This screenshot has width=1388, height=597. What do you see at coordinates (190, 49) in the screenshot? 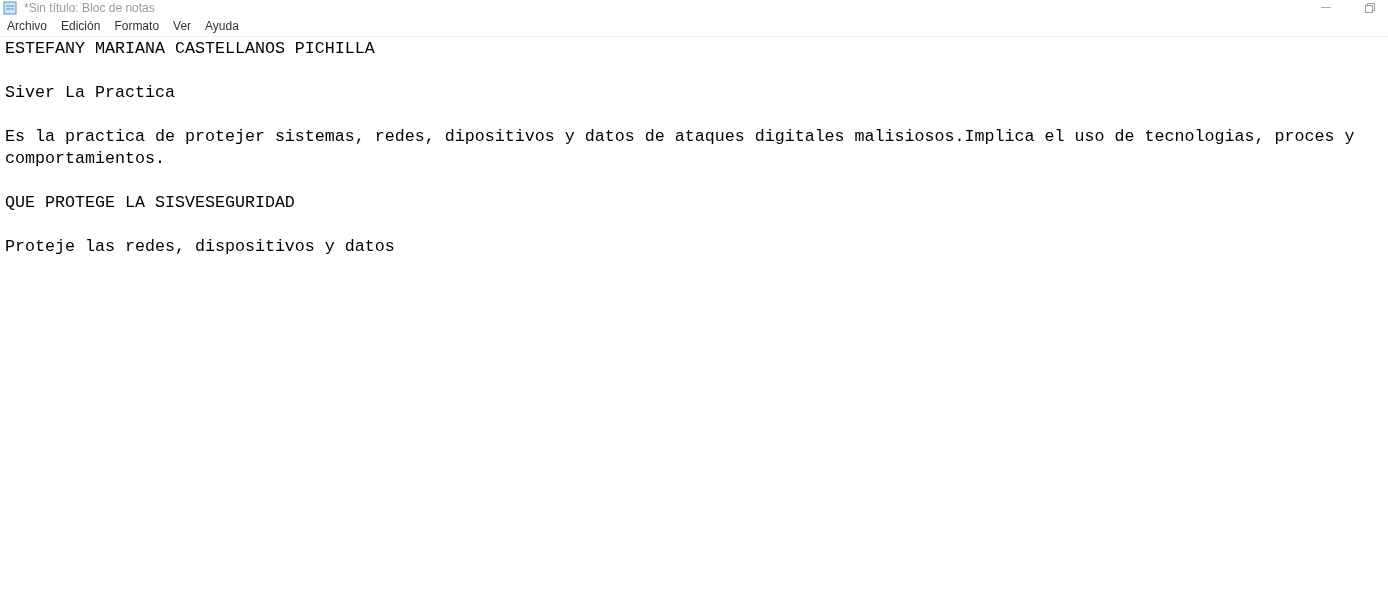
I see `text-paragraph: ESTEFANY MARIANA CASTELLANOS PICHILLA` at bounding box center [190, 49].